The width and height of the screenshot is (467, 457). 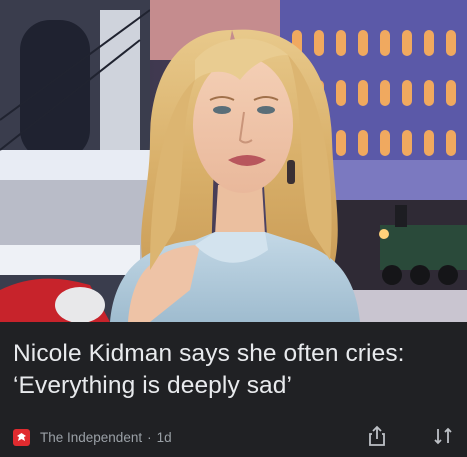 I want to click on article-age: 1d, so click(x=164, y=437).